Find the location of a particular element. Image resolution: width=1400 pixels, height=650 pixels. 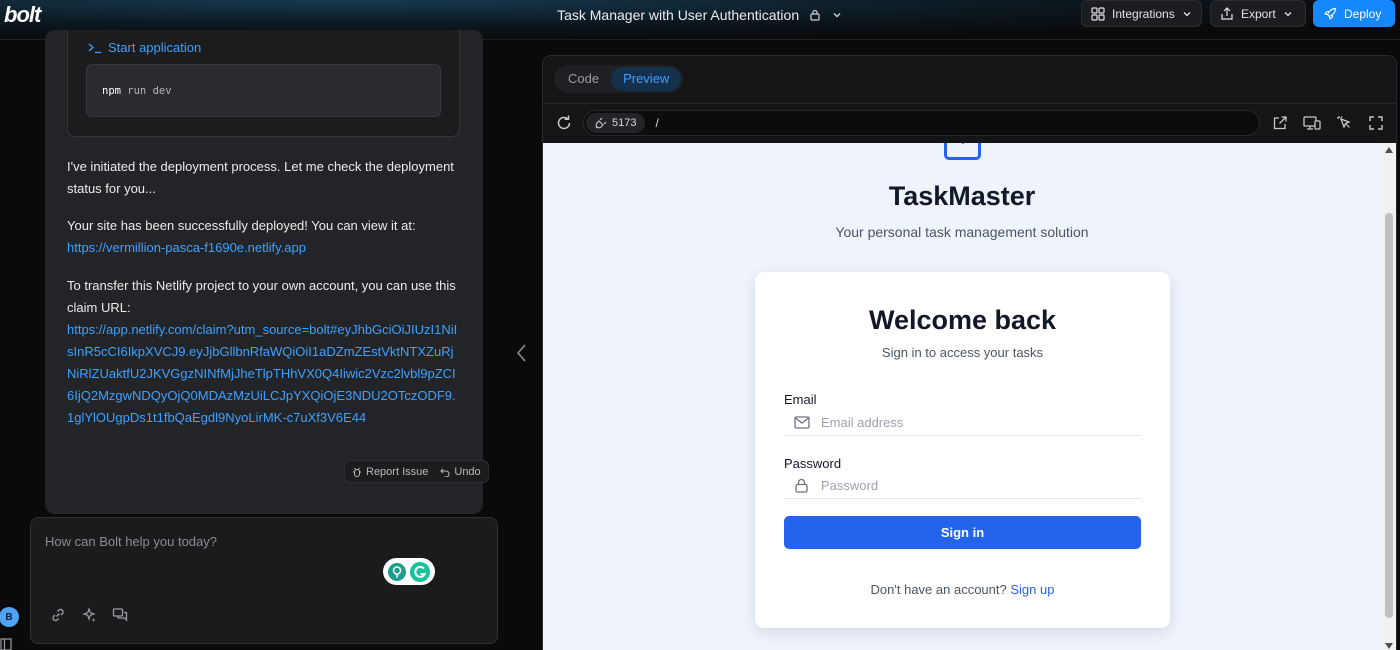

integrations-button: Integrations is located at coordinates (1141, 13).